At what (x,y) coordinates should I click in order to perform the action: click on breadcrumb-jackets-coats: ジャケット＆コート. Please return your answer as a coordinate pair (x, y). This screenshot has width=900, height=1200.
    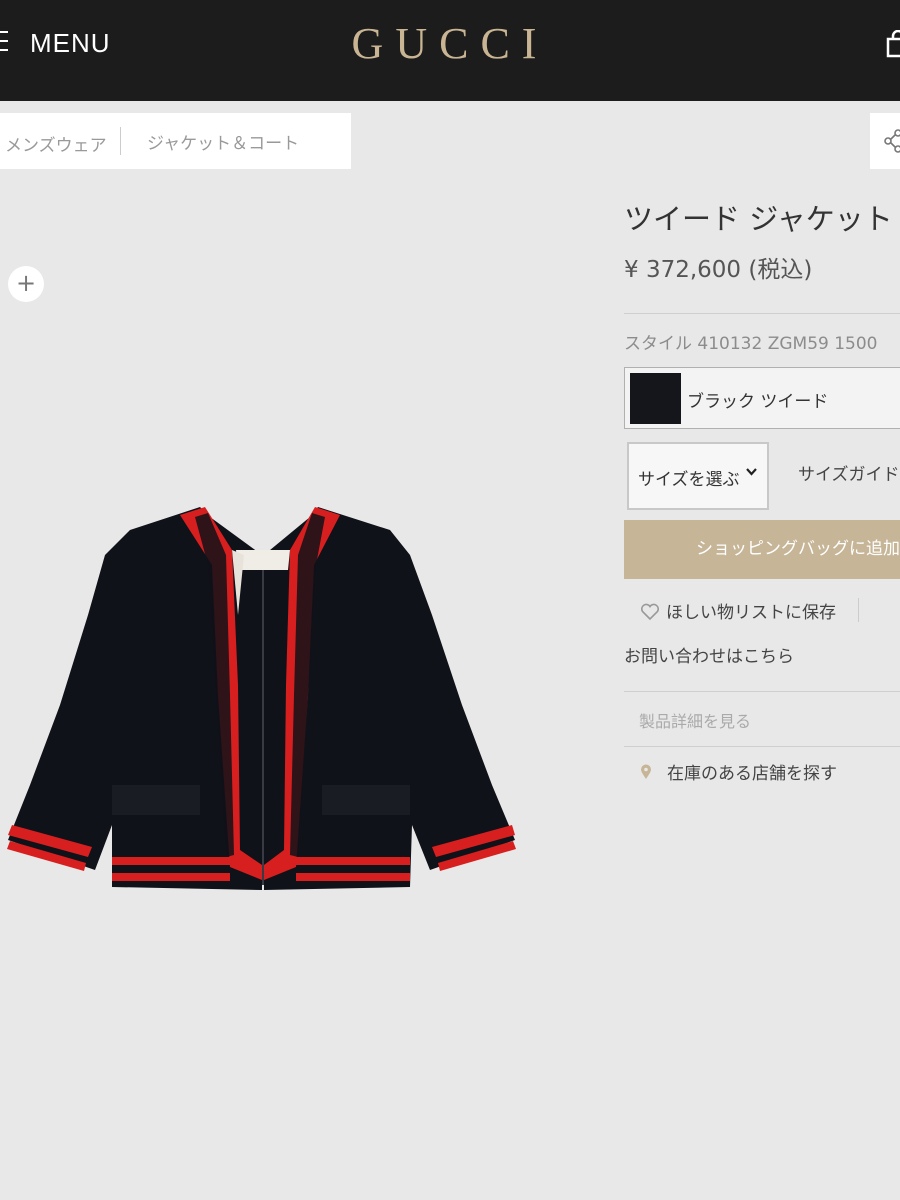
    Looking at the image, I should click on (223, 141).